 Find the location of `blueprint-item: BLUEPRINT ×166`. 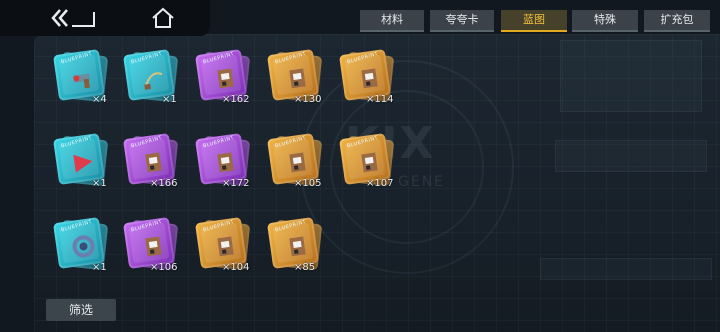

blueprint-item: BLUEPRINT ×166 is located at coordinates (160, 163).